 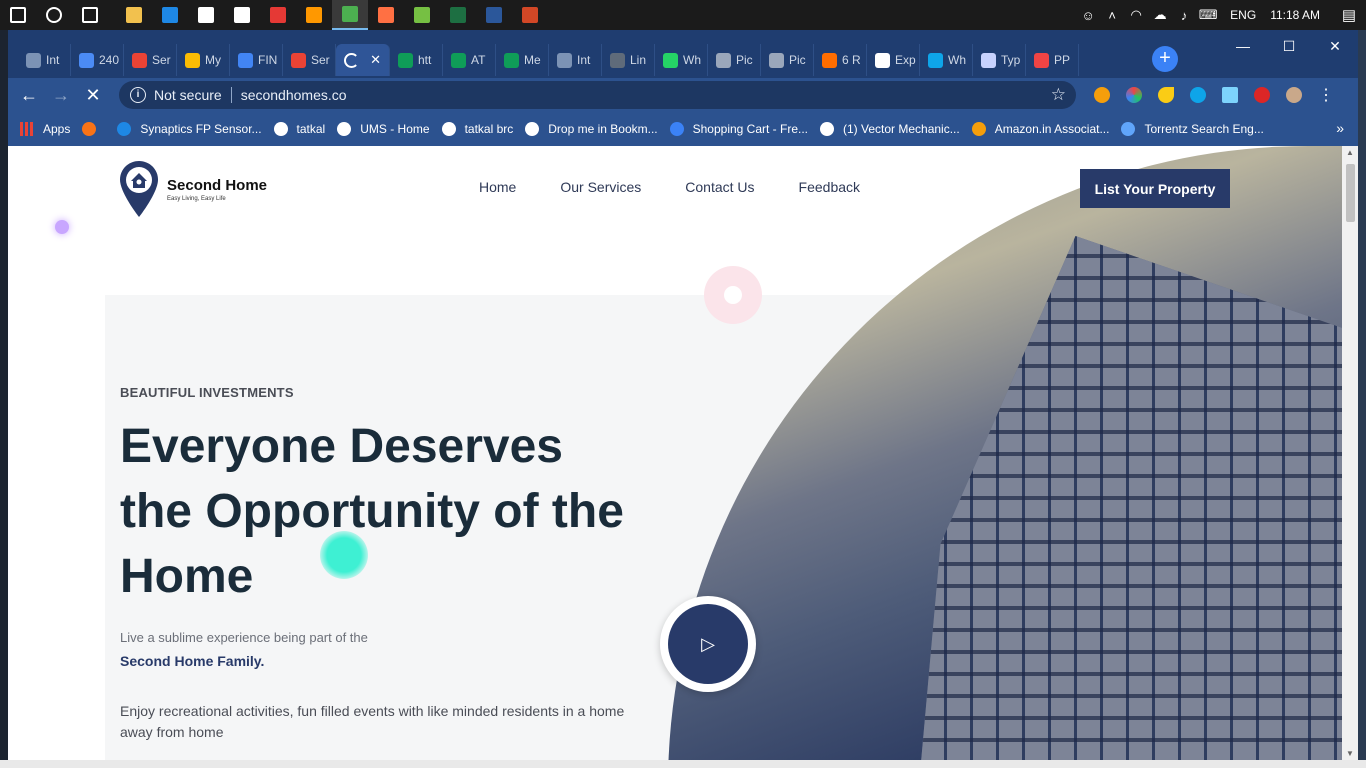 I want to click on browser-tab: 6 R, so click(x=840, y=60).